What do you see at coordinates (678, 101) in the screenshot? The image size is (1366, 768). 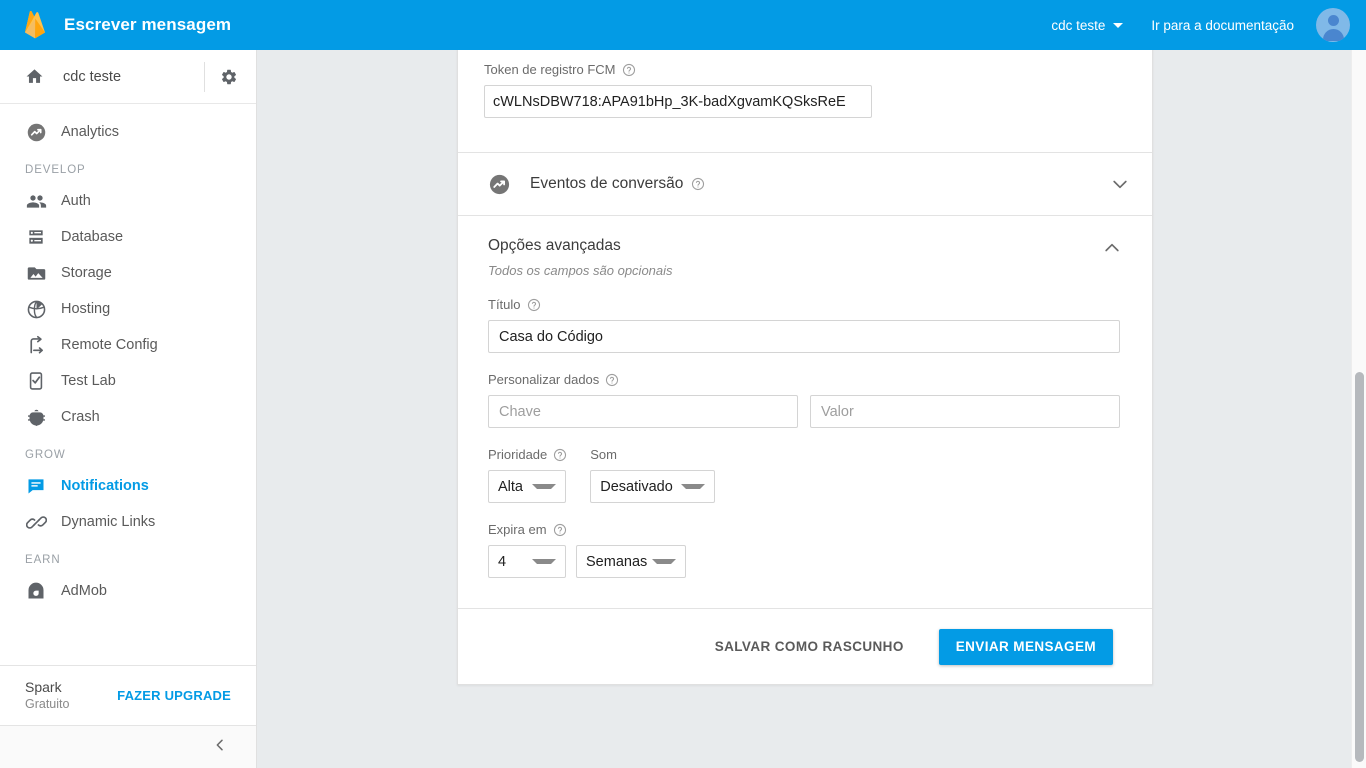 I see `fcm-token-input` at bounding box center [678, 101].